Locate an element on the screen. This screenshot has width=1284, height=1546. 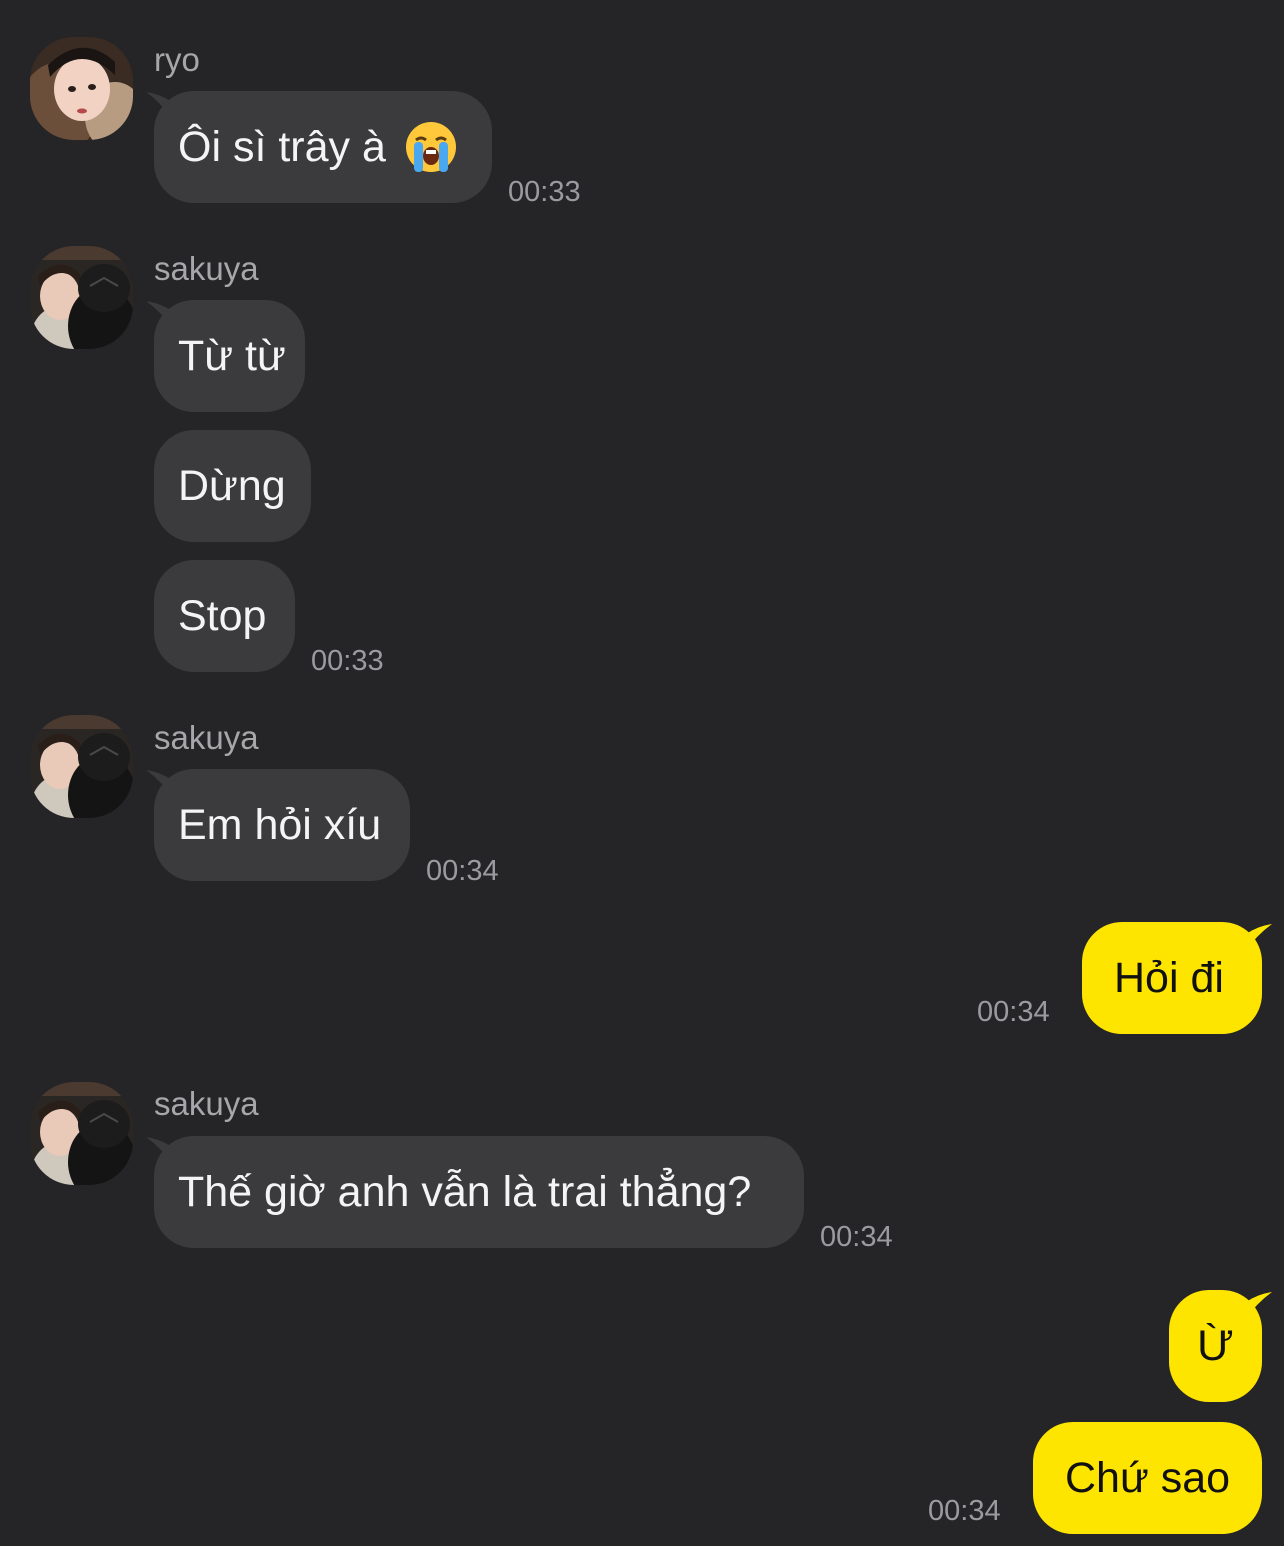
loudly-crying-face-icon is located at coordinates (430, 147).